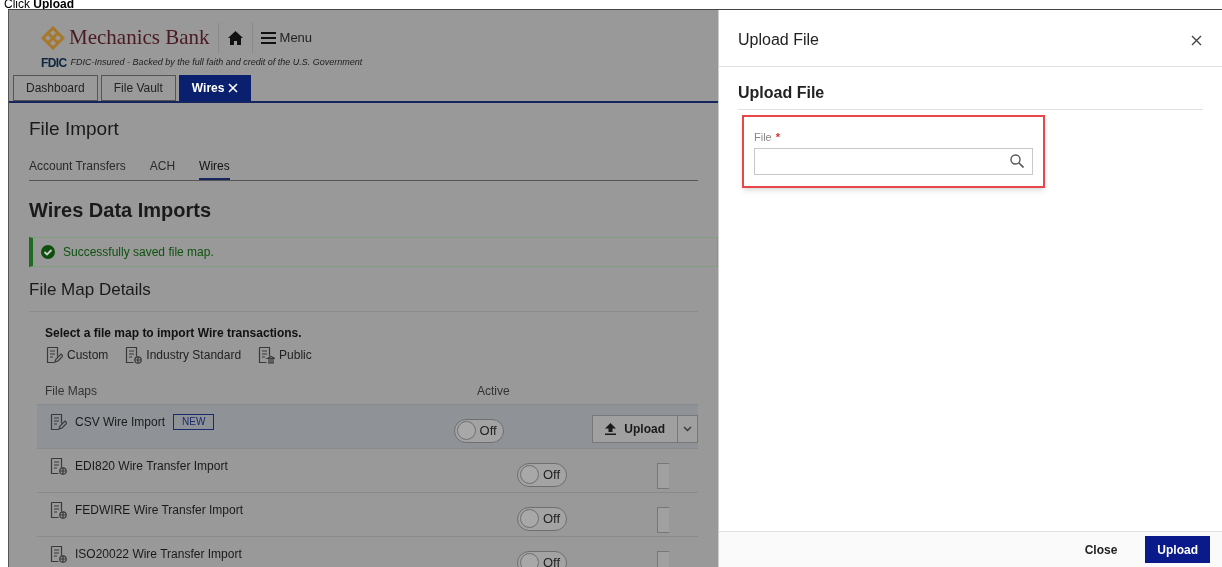 Image resolution: width=1222 pixels, height=567 pixels. Describe the element at coordinates (88, 355) in the screenshot. I see `legend-label: Custom` at that location.